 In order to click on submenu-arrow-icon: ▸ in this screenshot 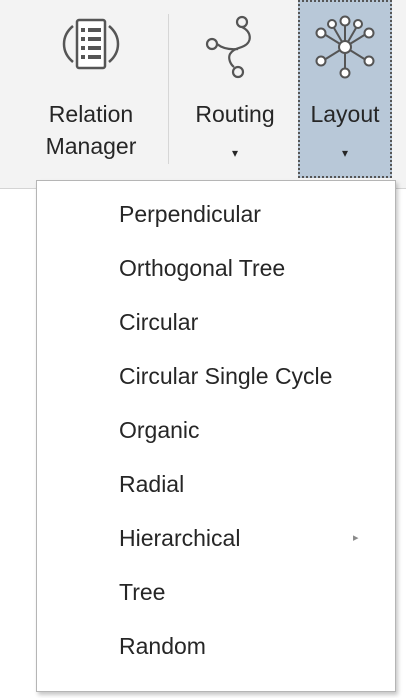, I will do `click(356, 538)`.